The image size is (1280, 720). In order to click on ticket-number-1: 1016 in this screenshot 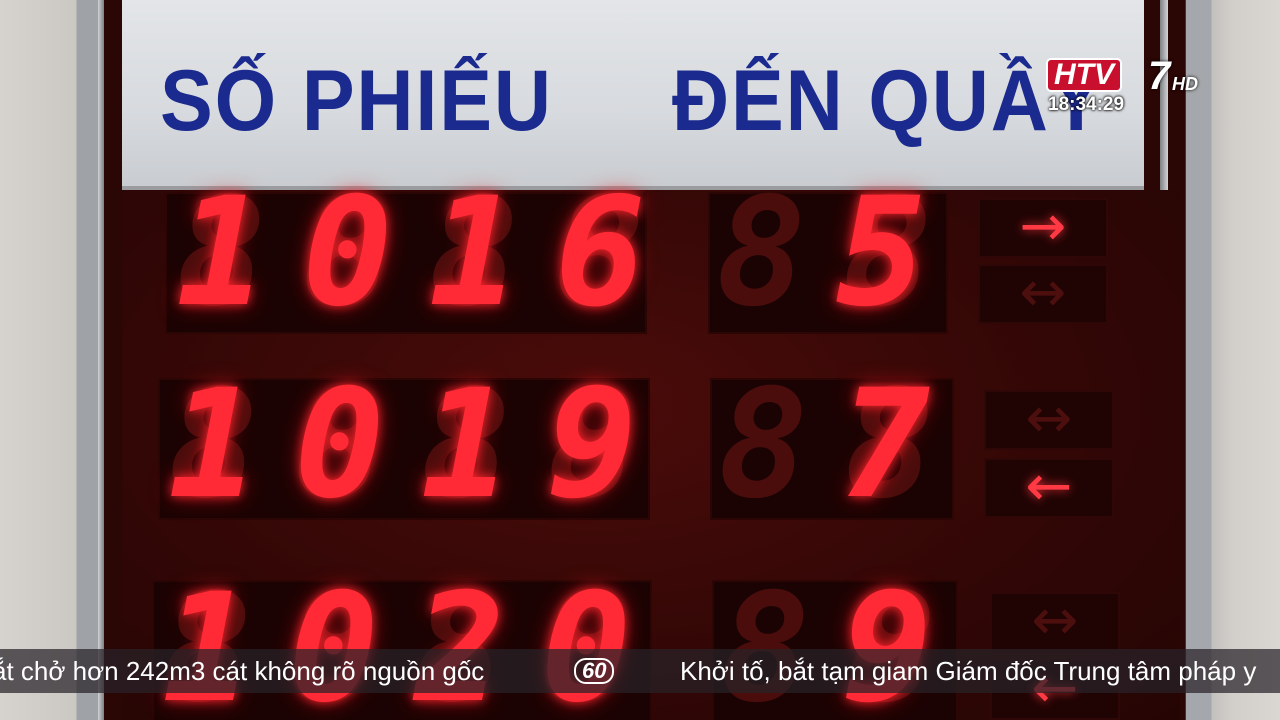, I will do `click(429, 253)`.